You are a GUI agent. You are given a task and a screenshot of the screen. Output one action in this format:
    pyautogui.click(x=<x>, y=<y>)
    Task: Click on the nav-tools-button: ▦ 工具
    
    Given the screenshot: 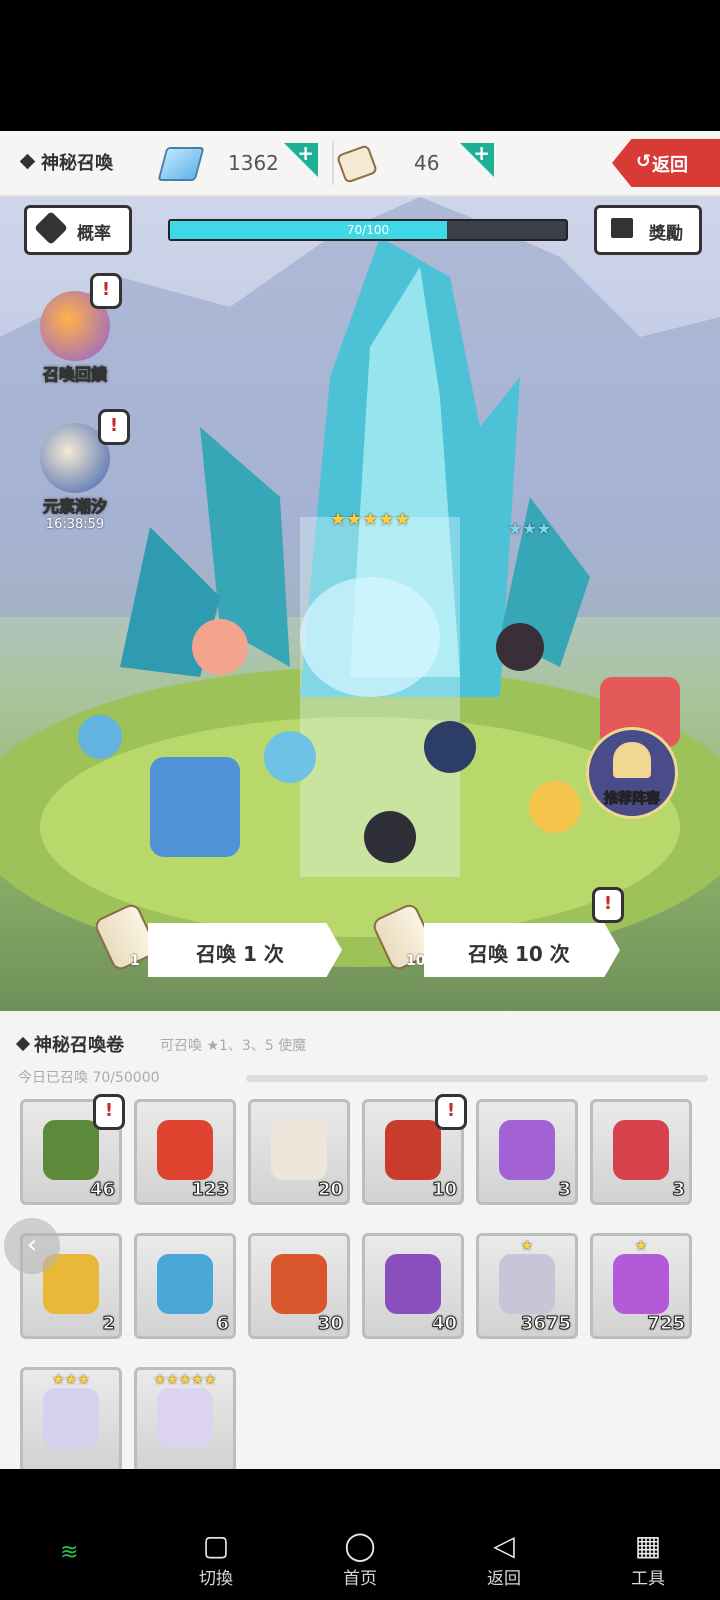 What is the action you would take?
    pyautogui.click(x=648, y=1558)
    